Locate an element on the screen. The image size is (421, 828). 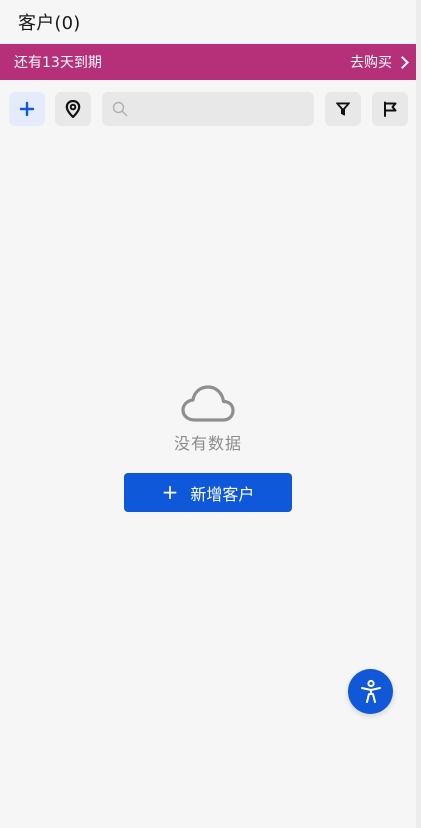
chevron-right-icon is located at coordinates (402, 62).